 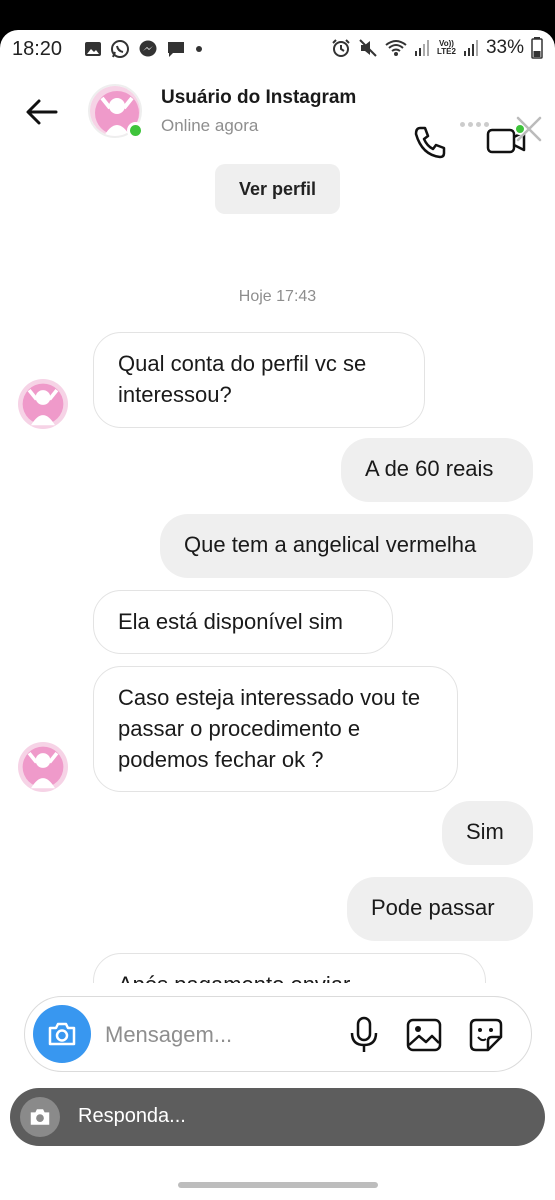 I want to click on message-composer, so click(x=278, y=1034).